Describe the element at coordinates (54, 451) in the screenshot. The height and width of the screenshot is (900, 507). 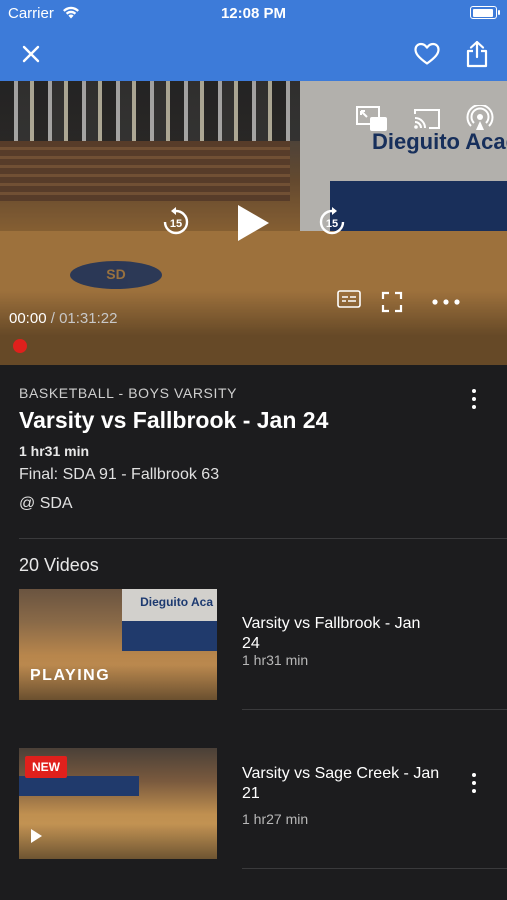
I see `video-duration: 1 hr31 min` at that location.